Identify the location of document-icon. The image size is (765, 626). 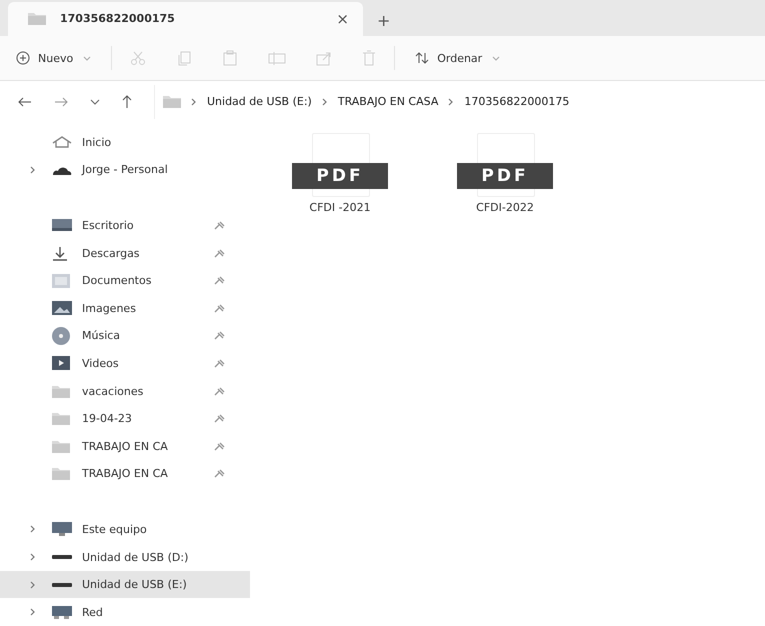
(61, 281).